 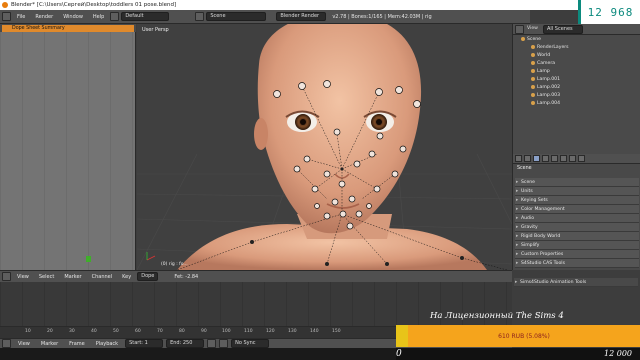 I want to click on dope-sheet-summary-row: Dope Sheet Summary, so click(x=68, y=28).